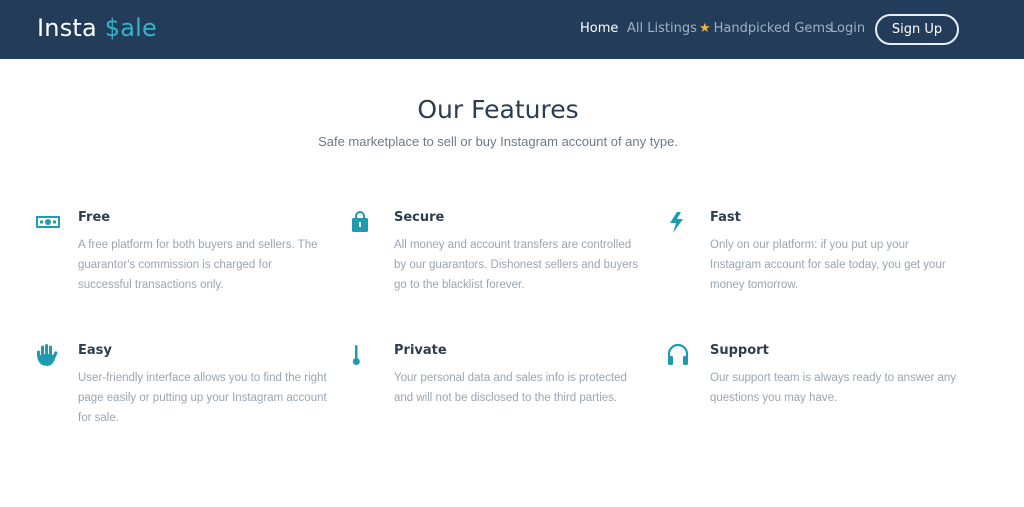 This screenshot has height=507, width=1024. What do you see at coordinates (356, 355) in the screenshot?
I see `thermometer-icon` at bounding box center [356, 355].